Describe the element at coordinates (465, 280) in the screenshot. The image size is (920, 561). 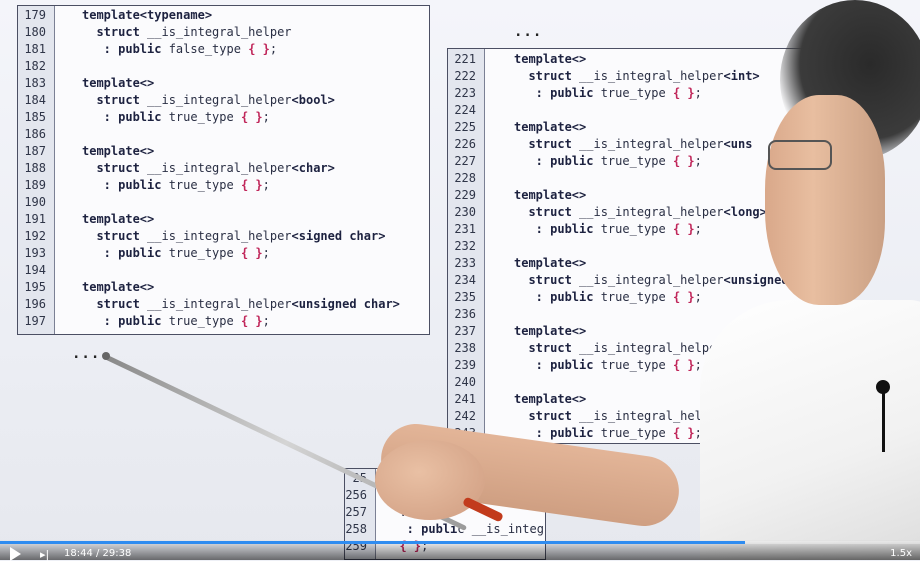
I see `line-number: 234` at that location.